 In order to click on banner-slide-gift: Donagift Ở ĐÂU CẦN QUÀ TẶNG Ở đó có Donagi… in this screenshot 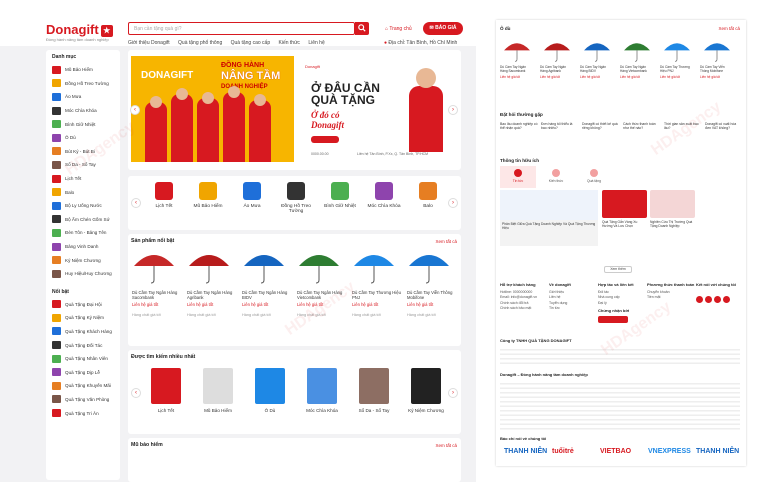, I will do `click(378, 109)`.